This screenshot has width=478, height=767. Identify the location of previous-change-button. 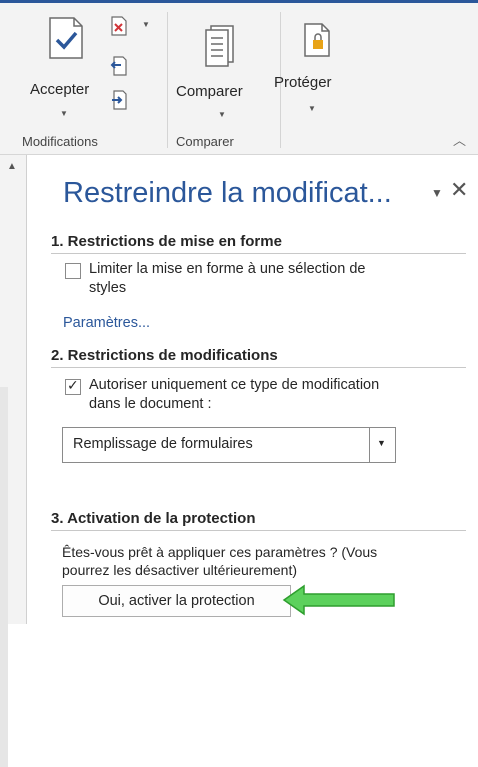
(121, 67).